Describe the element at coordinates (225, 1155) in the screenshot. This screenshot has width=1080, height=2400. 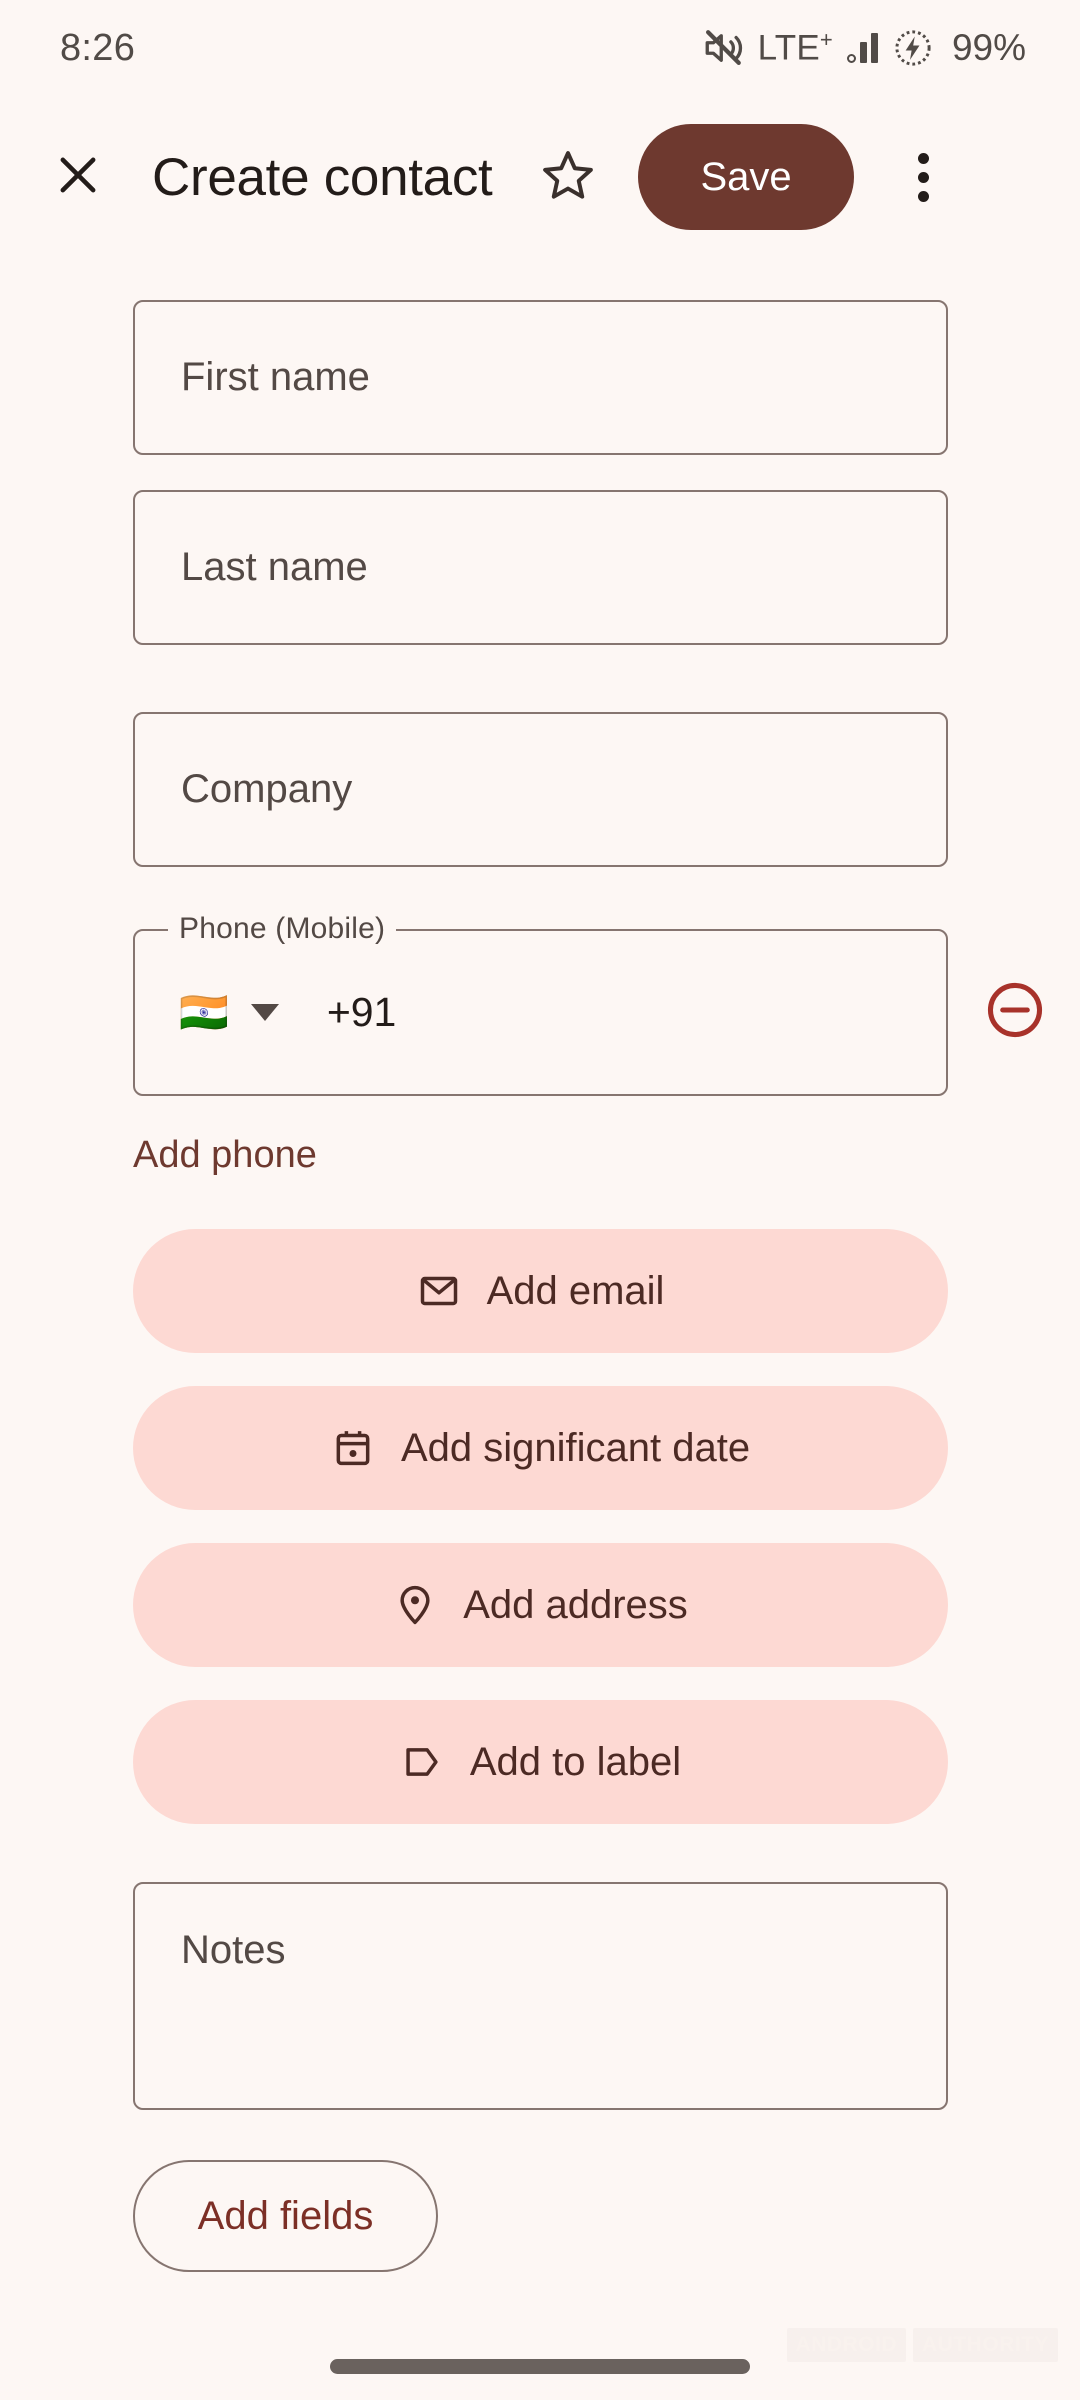
I see `add-phone-link: Add phone` at that location.